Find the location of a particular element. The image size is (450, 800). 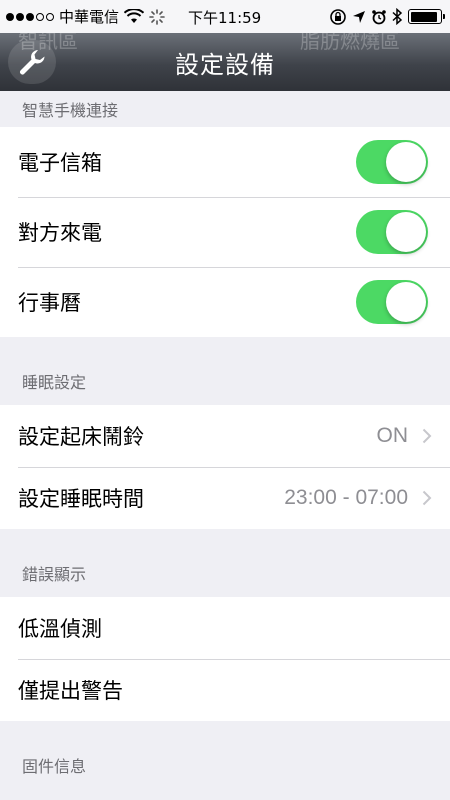

email-toggle is located at coordinates (392, 162).